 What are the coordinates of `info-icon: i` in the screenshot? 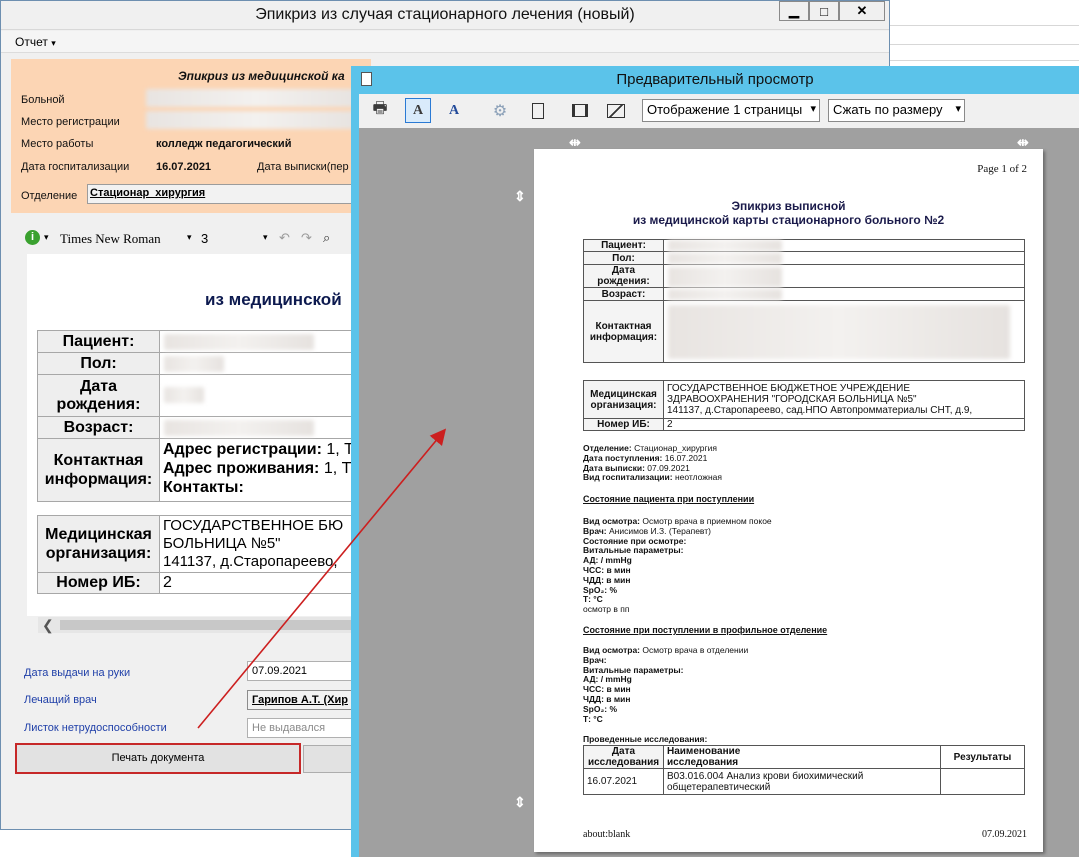 It's located at (32, 237).